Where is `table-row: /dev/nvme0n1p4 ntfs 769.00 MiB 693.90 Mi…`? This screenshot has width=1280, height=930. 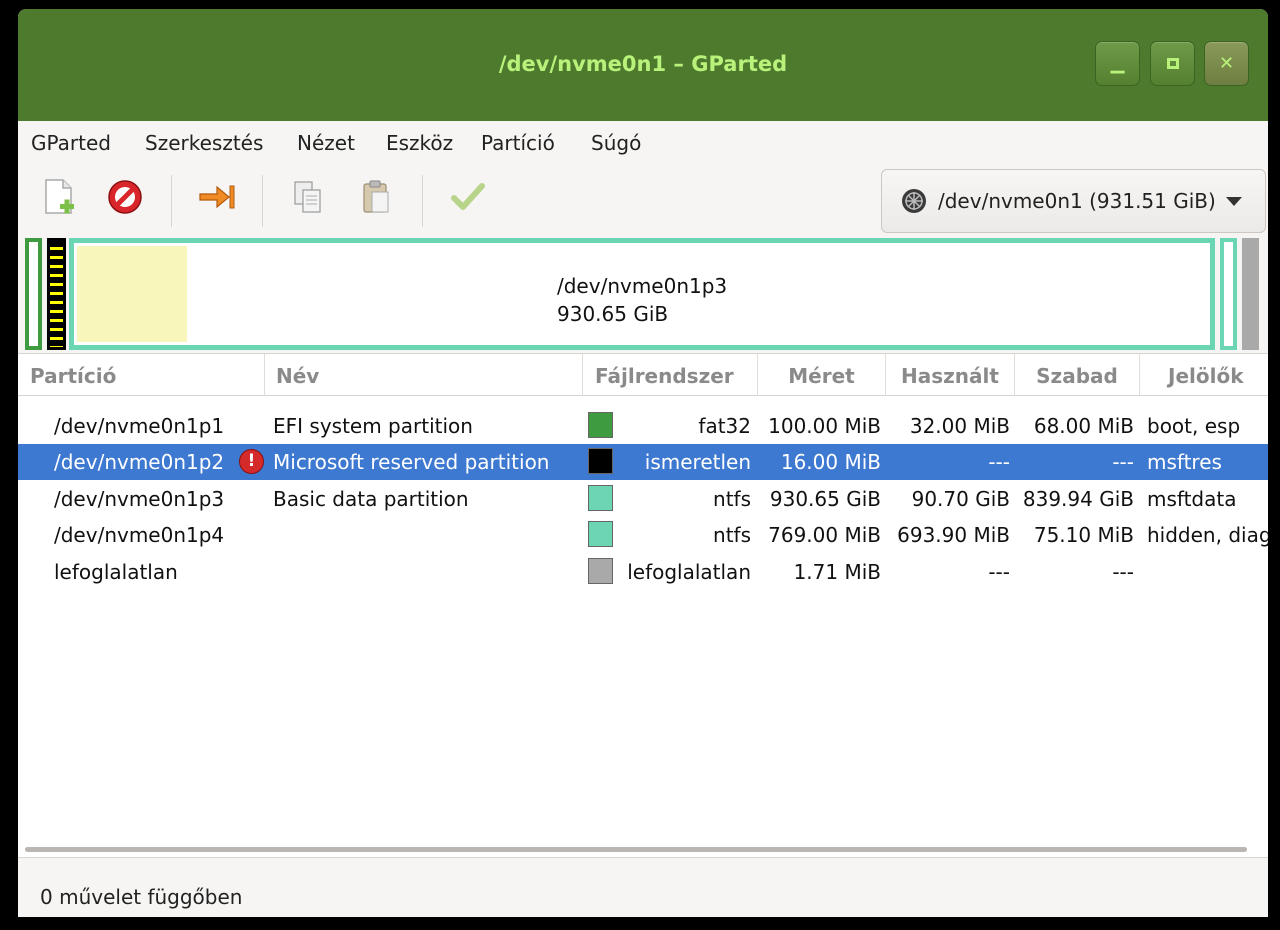 table-row: /dev/nvme0n1p4 ntfs 769.00 MiB 693.90 Mi… is located at coordinates (643, 535).